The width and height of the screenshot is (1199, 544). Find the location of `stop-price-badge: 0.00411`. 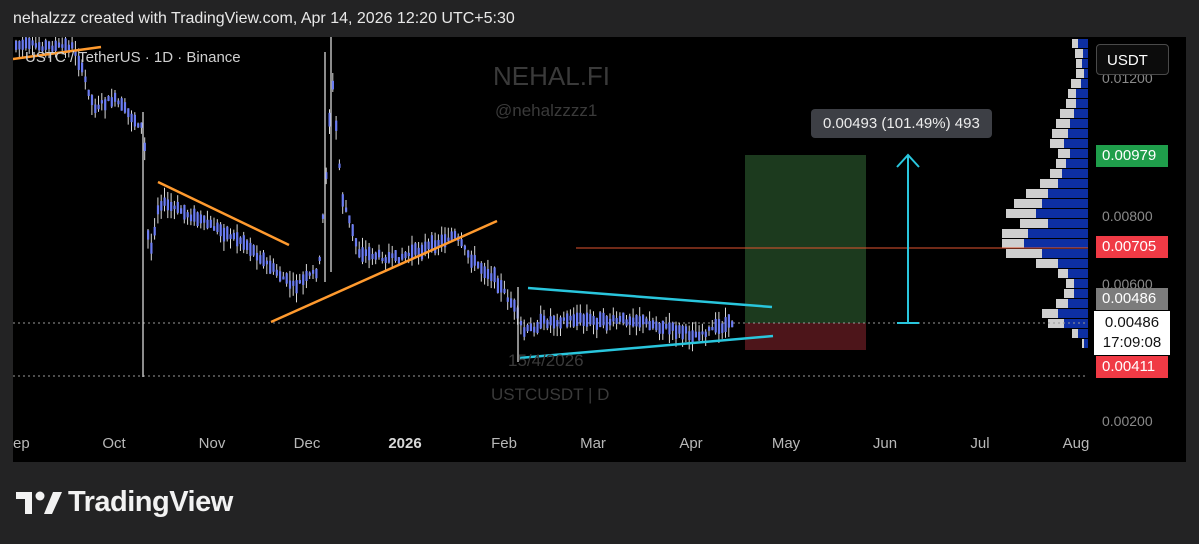

stop-price-badge: 0.00411 is located at coordinates (1132, 367).